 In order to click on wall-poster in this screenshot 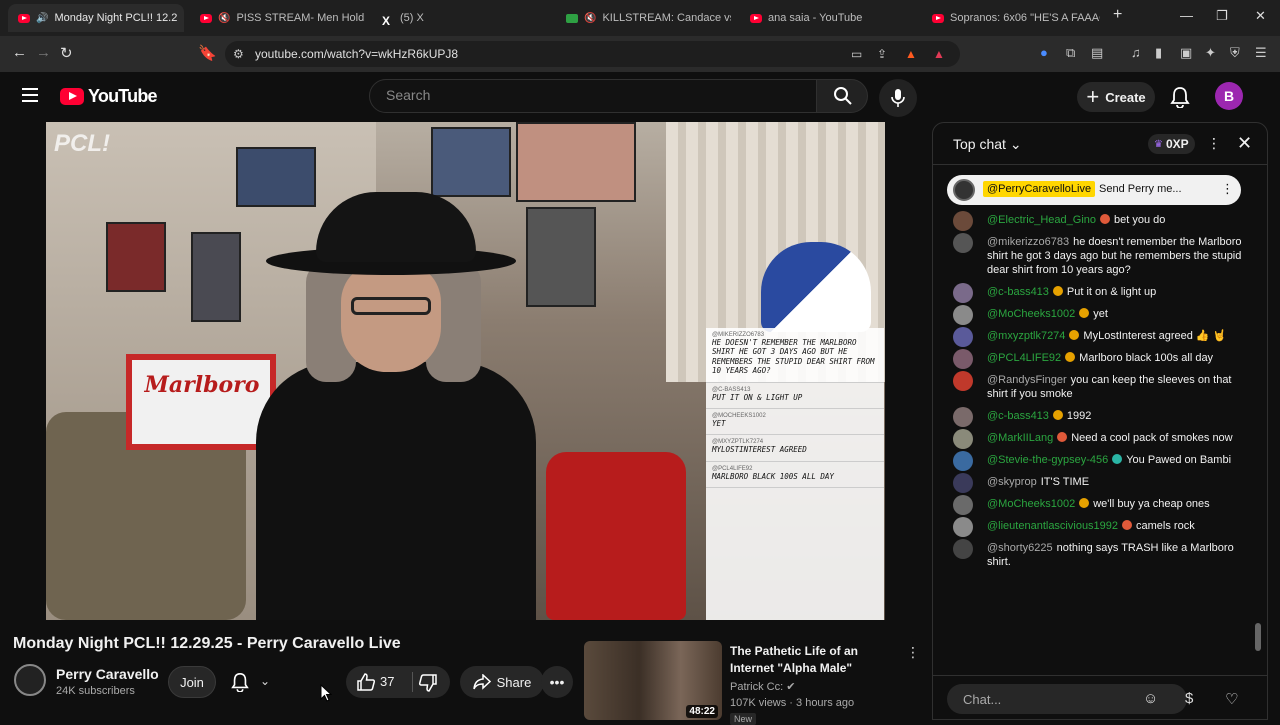, I will do `click(471, 162)`.